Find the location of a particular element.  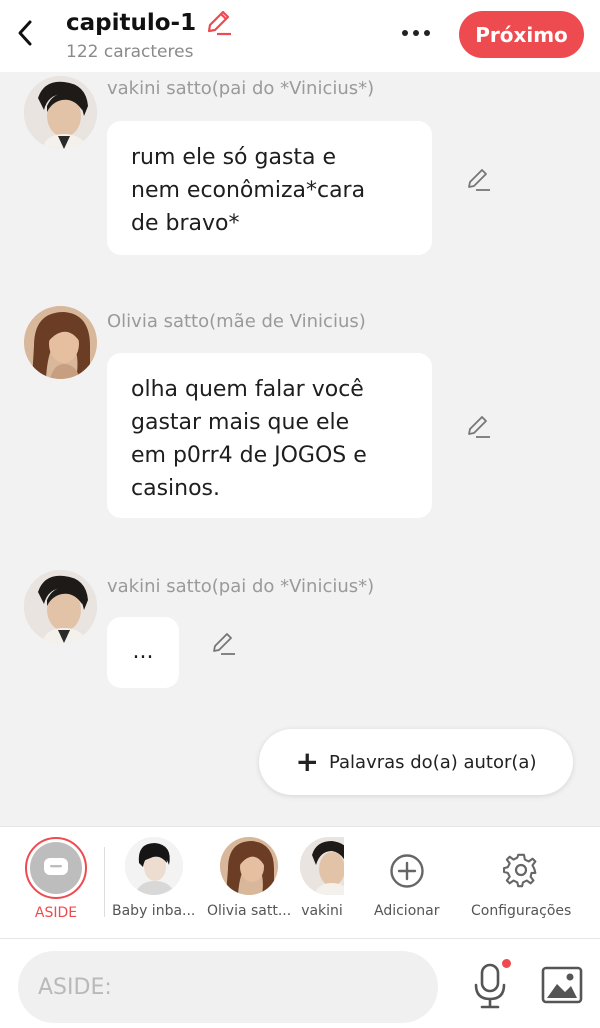

notification-dot is located at coordinates (506, 963).